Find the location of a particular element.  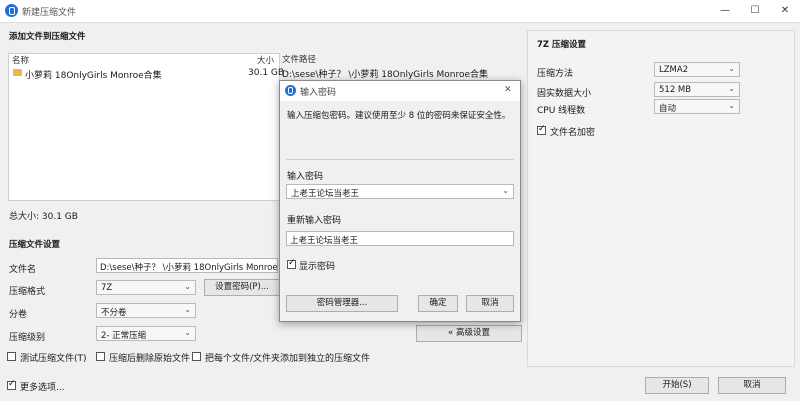

split-select: 不分卷 ⌄ is located at coordinates (146, 310).